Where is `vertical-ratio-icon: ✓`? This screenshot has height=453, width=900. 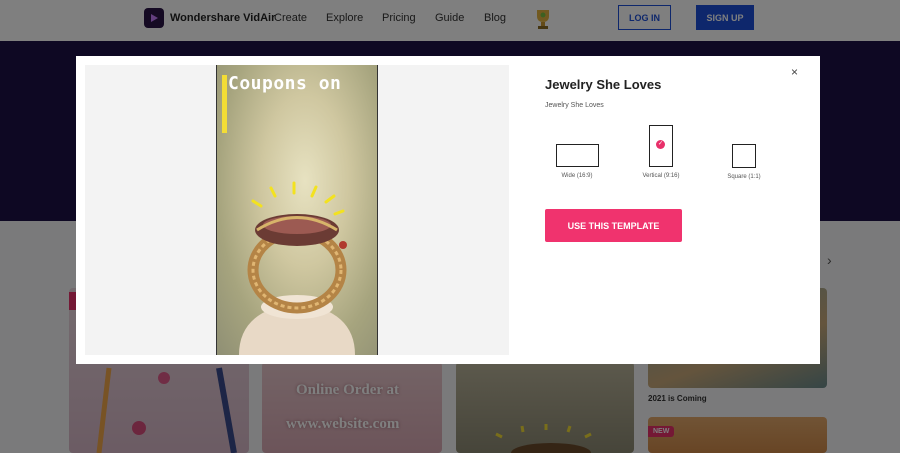 vertical-ratio-icon: ✓ is located at coordinates (661, 146).